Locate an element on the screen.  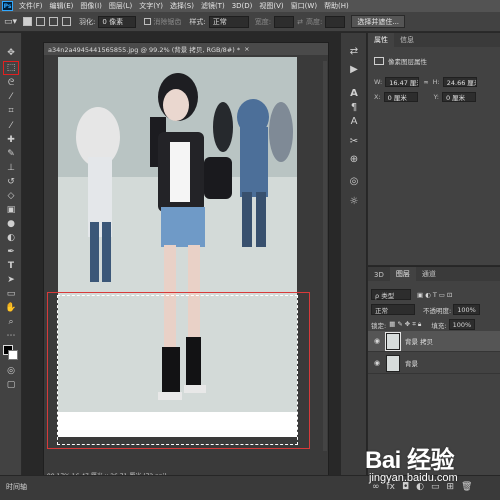
blend-mode-select: 正常 is located at coordinates (393, 309).